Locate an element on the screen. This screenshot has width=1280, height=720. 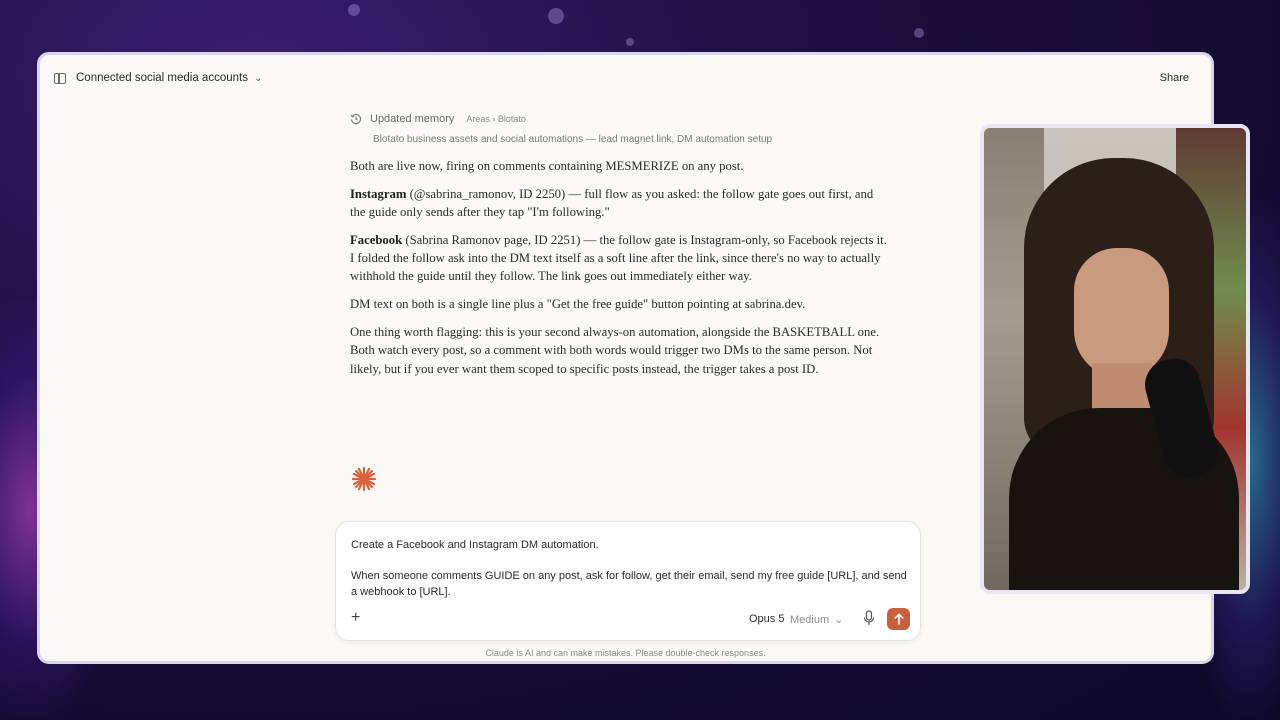
chat-title-dropdown: Connected social media accounts ⌄ is located at coordinates (169, 78).